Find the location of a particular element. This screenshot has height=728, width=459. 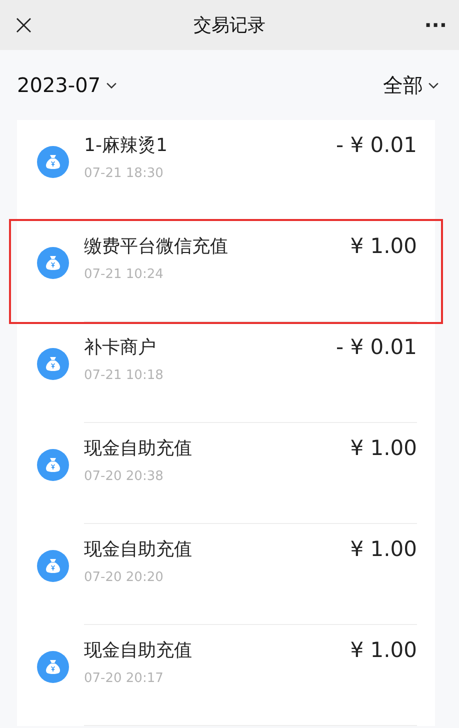

transaction-time: 07-21 10:24 is located at coordinates (124, 274).